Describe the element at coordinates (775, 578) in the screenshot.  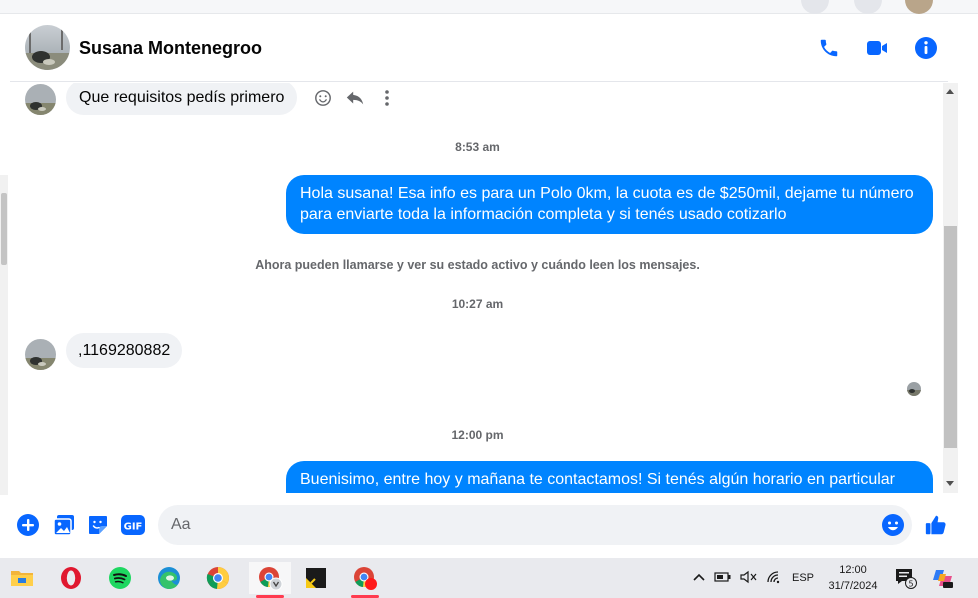
I see `wifi-icon` at that location.